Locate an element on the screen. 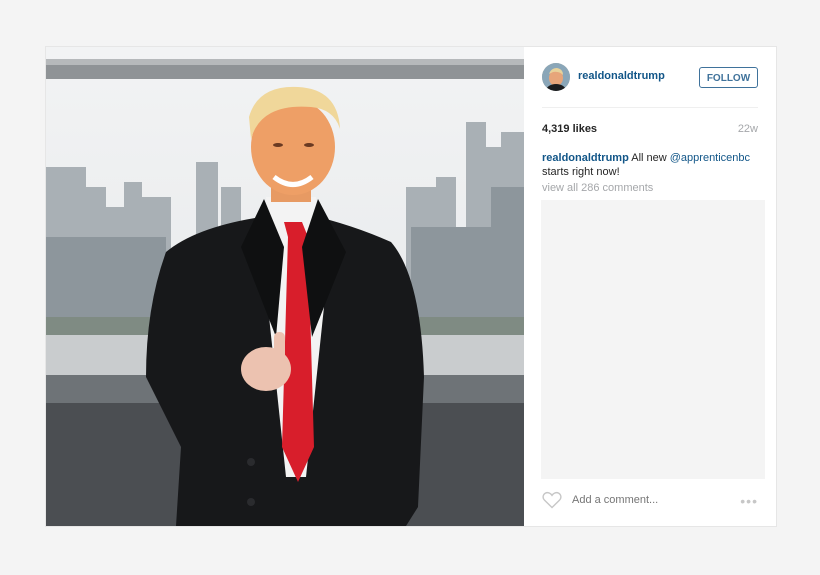 The height and width of the screenshot is (575, 820). follow-button: FOLLOW is located at coordinates (728, 77).